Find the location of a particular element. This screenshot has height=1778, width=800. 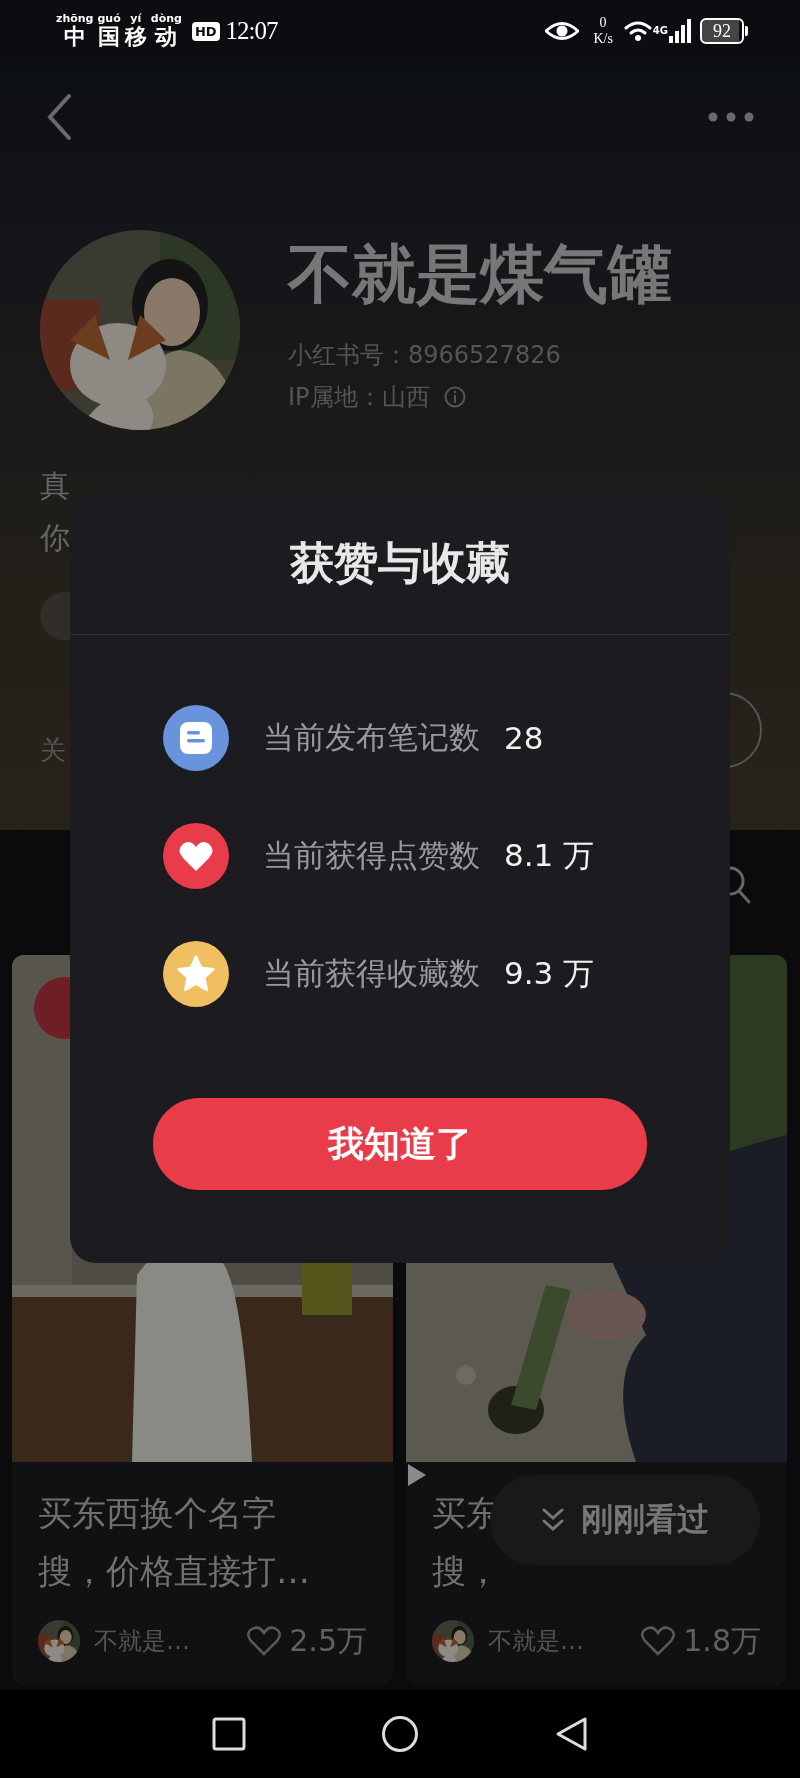

network-type: 4G is located at coordinates (660, 30).